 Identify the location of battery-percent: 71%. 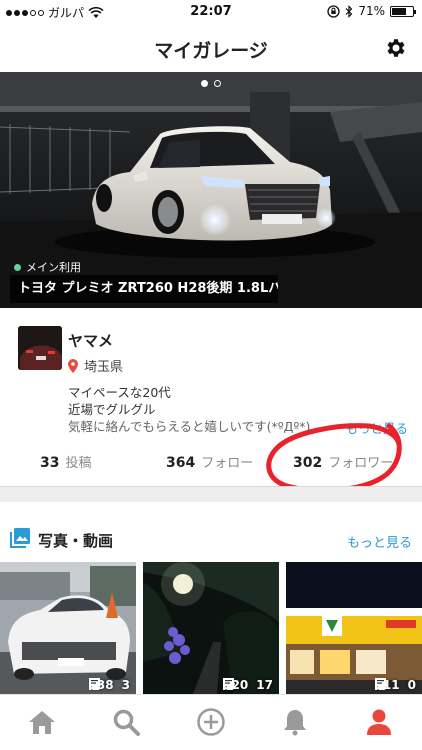
(371, 11).